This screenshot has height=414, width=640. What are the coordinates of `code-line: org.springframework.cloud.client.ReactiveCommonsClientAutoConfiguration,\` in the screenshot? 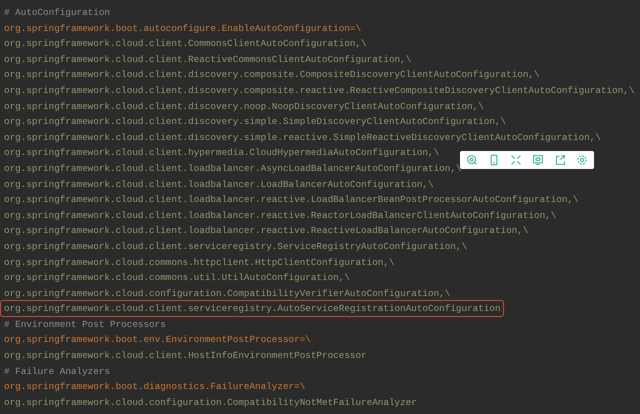 It's located at (207, 59).